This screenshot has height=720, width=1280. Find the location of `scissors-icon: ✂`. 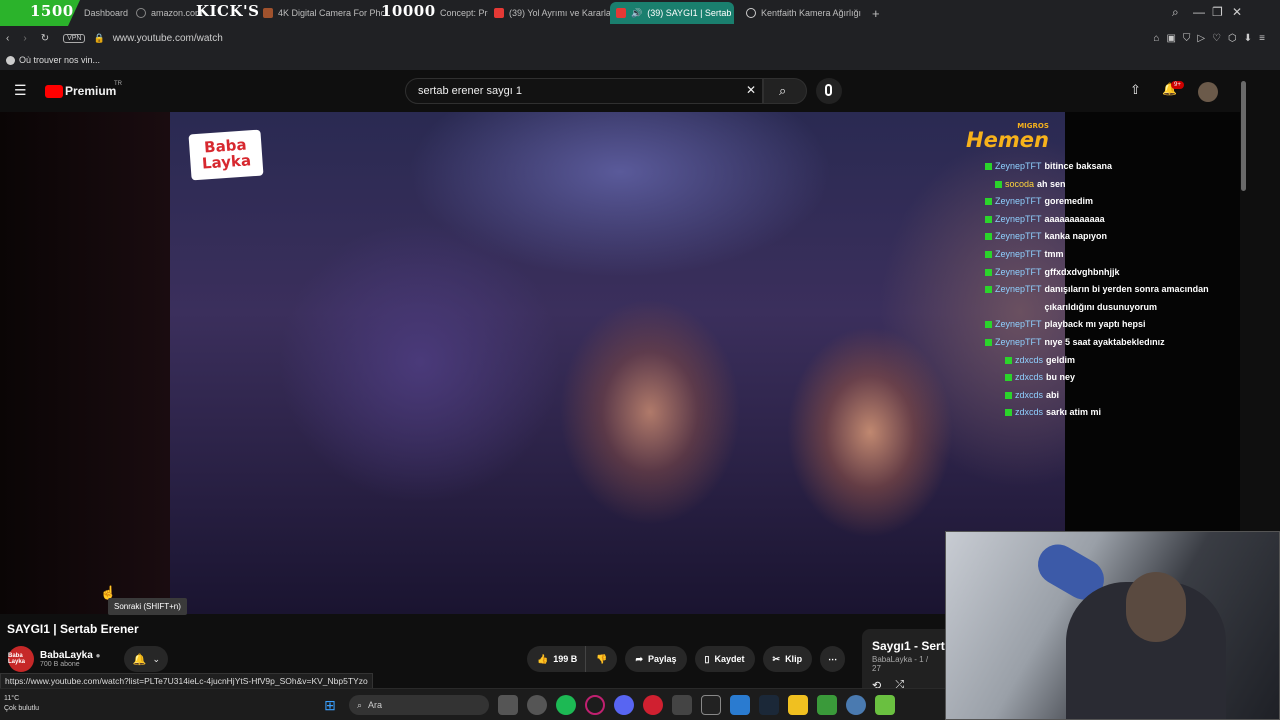

scissors-icon: ✂ is located at coordinates (776, 658).